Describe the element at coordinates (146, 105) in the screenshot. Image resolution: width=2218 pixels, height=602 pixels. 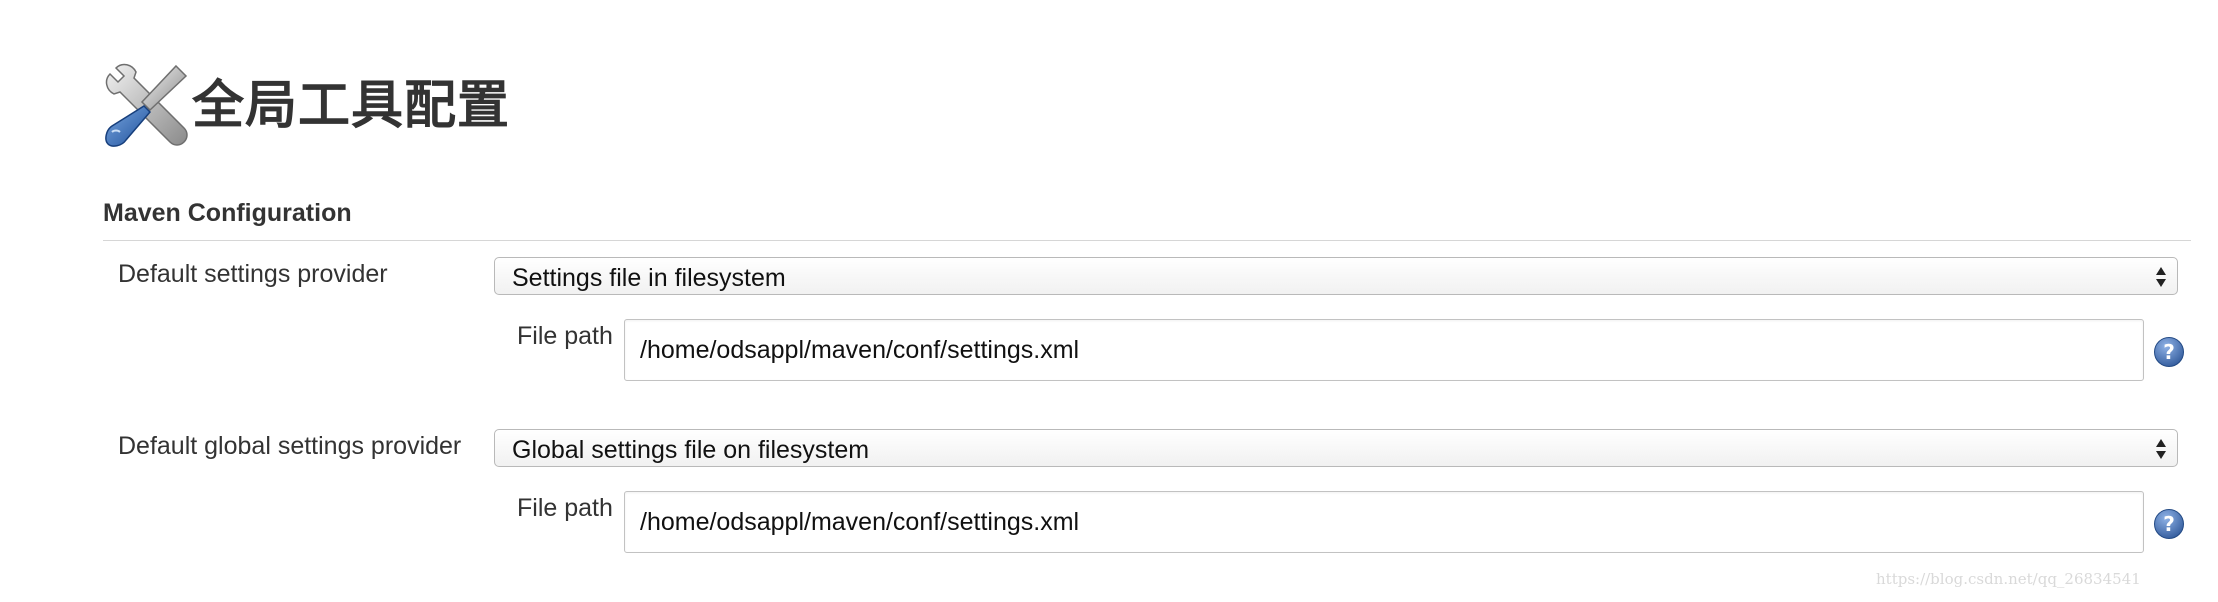
I see `wrench-screwdriver-icon` at that location.